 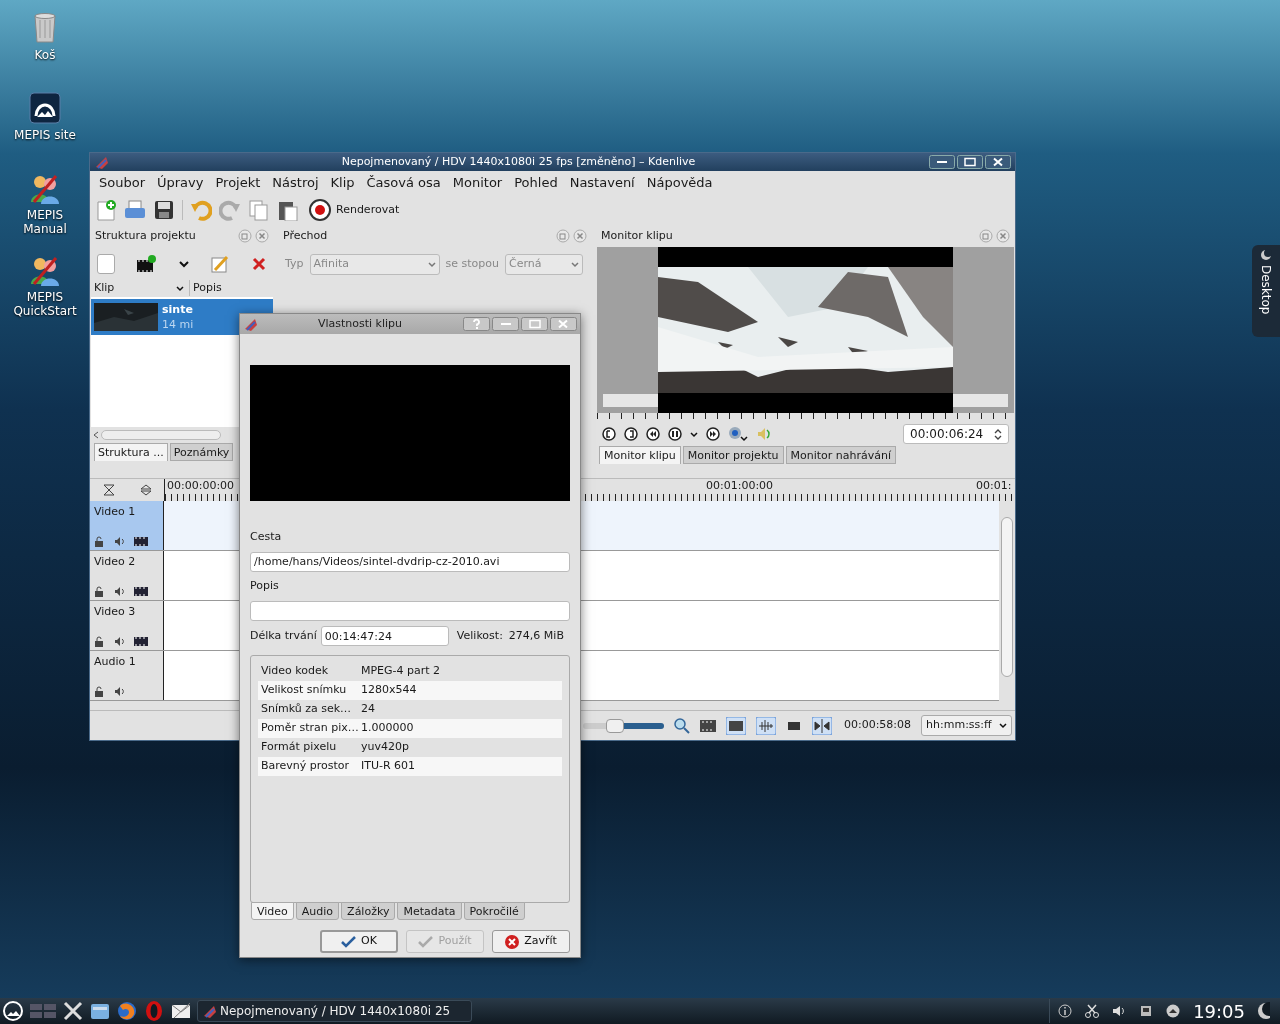 What do you see at coordinates (45, 55) in the screenshot?
I see `desktop-icon-label: Koš` at bounding box center [45, 55].